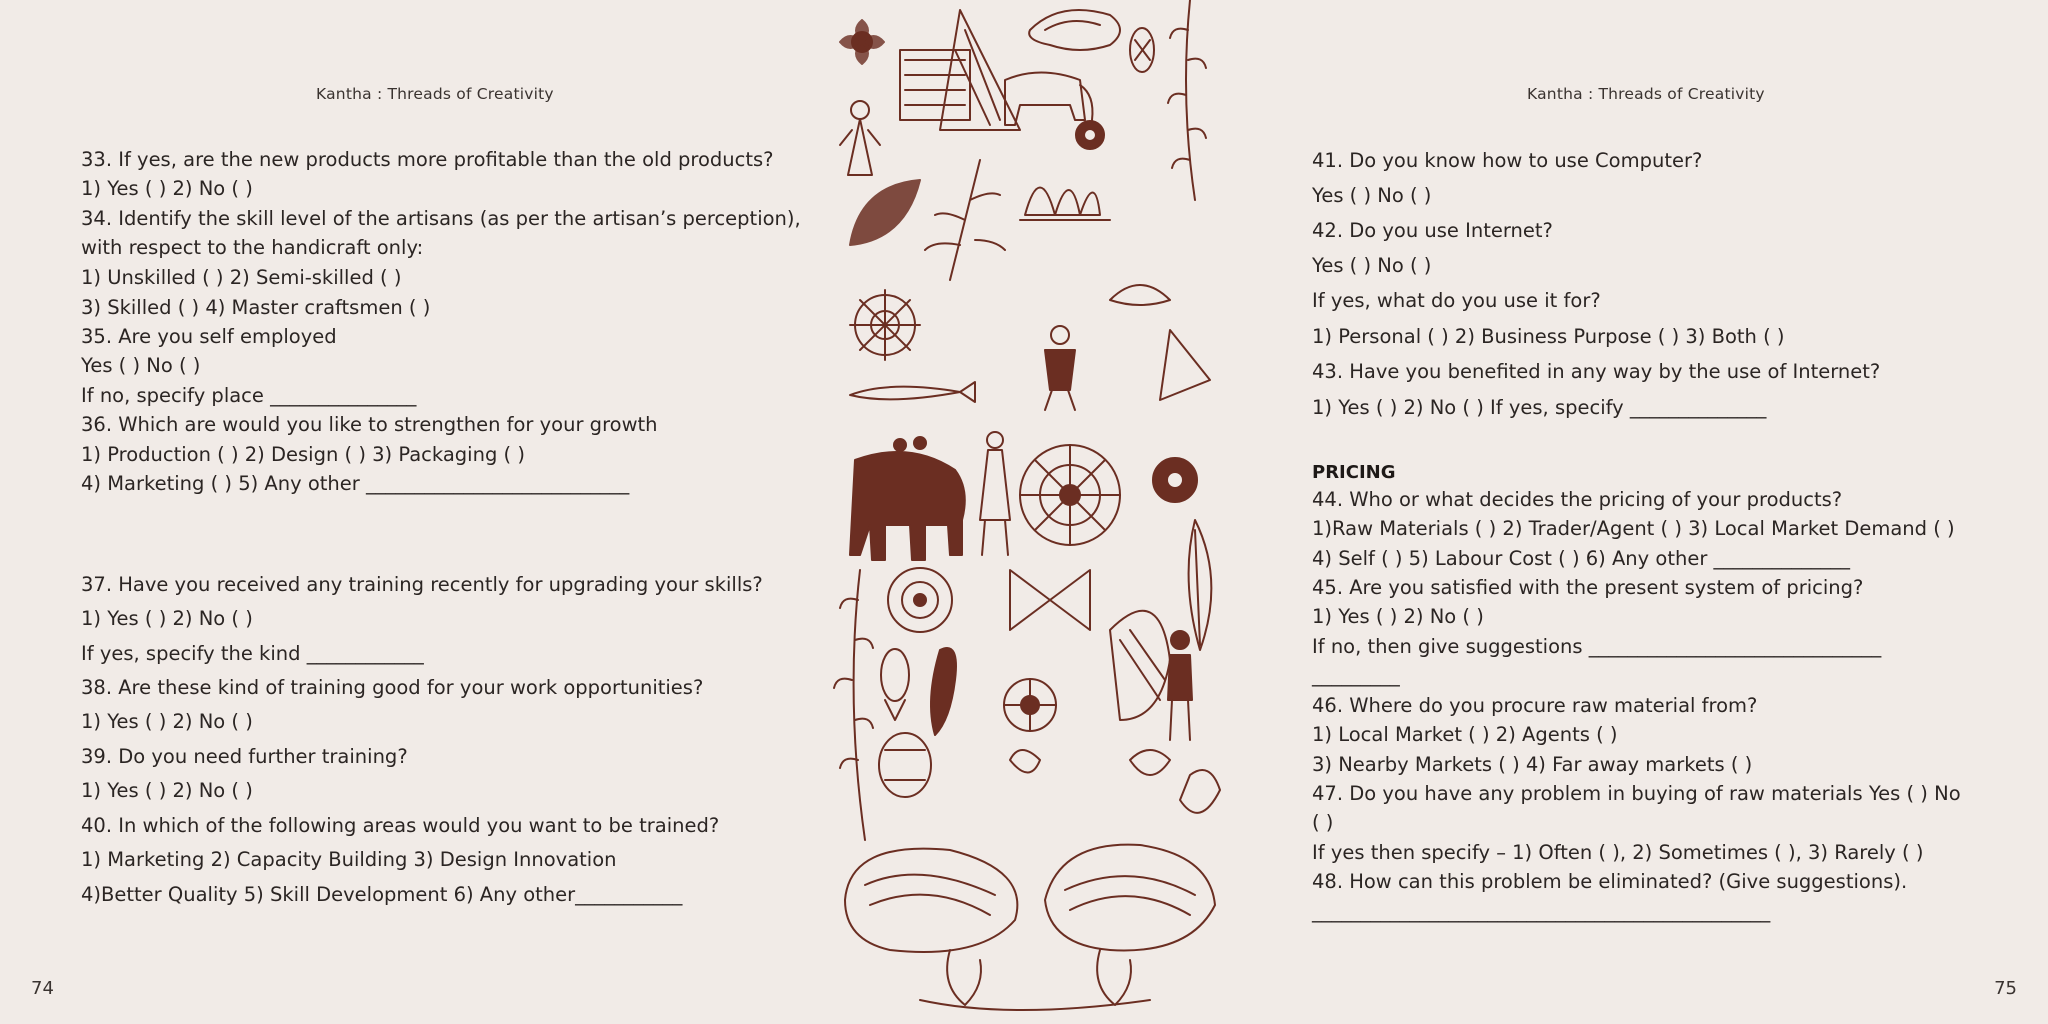 The height and width of the screenshot is (1024, 2048). Describe the element at coordinates (885, 325) in the screenshot. I see `sun-wheel-motif` at that location.